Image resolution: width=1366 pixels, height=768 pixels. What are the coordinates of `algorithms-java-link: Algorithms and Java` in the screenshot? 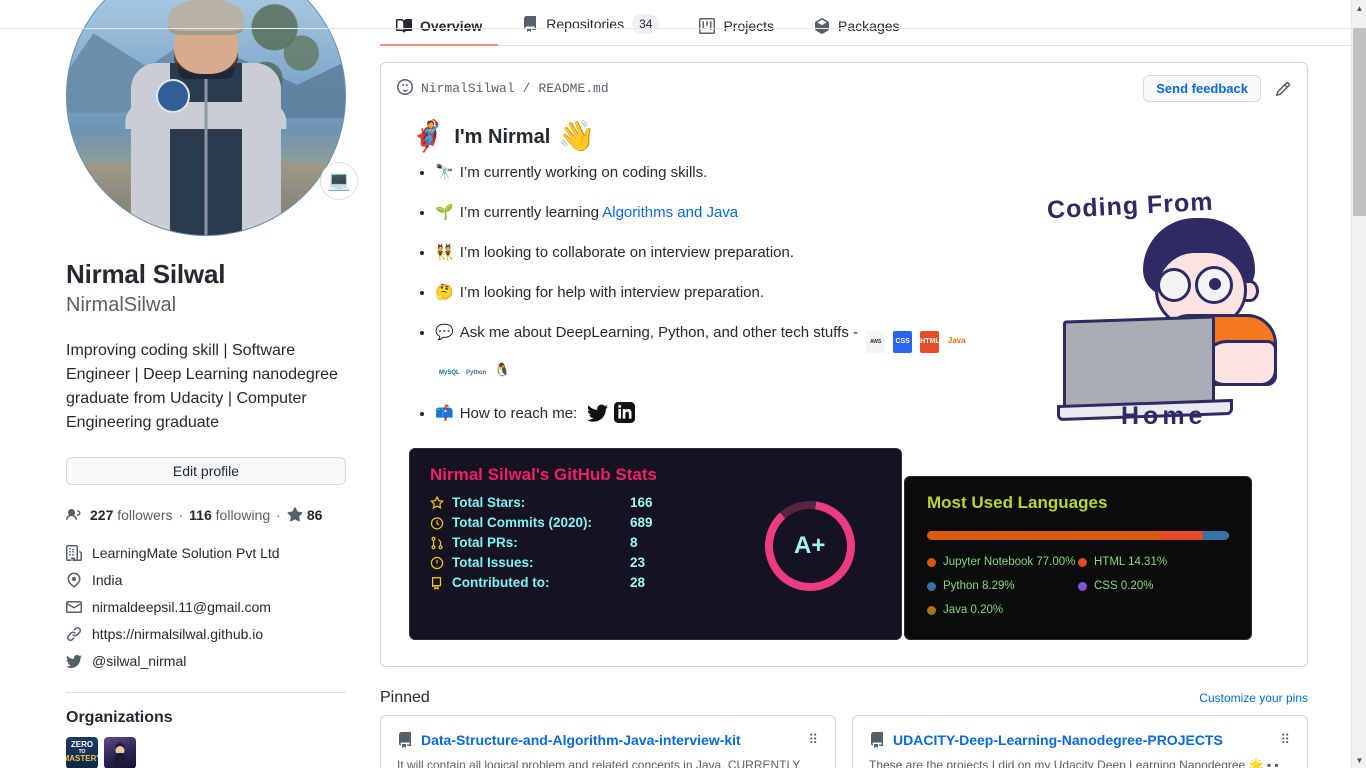 It's located at (670, 212).